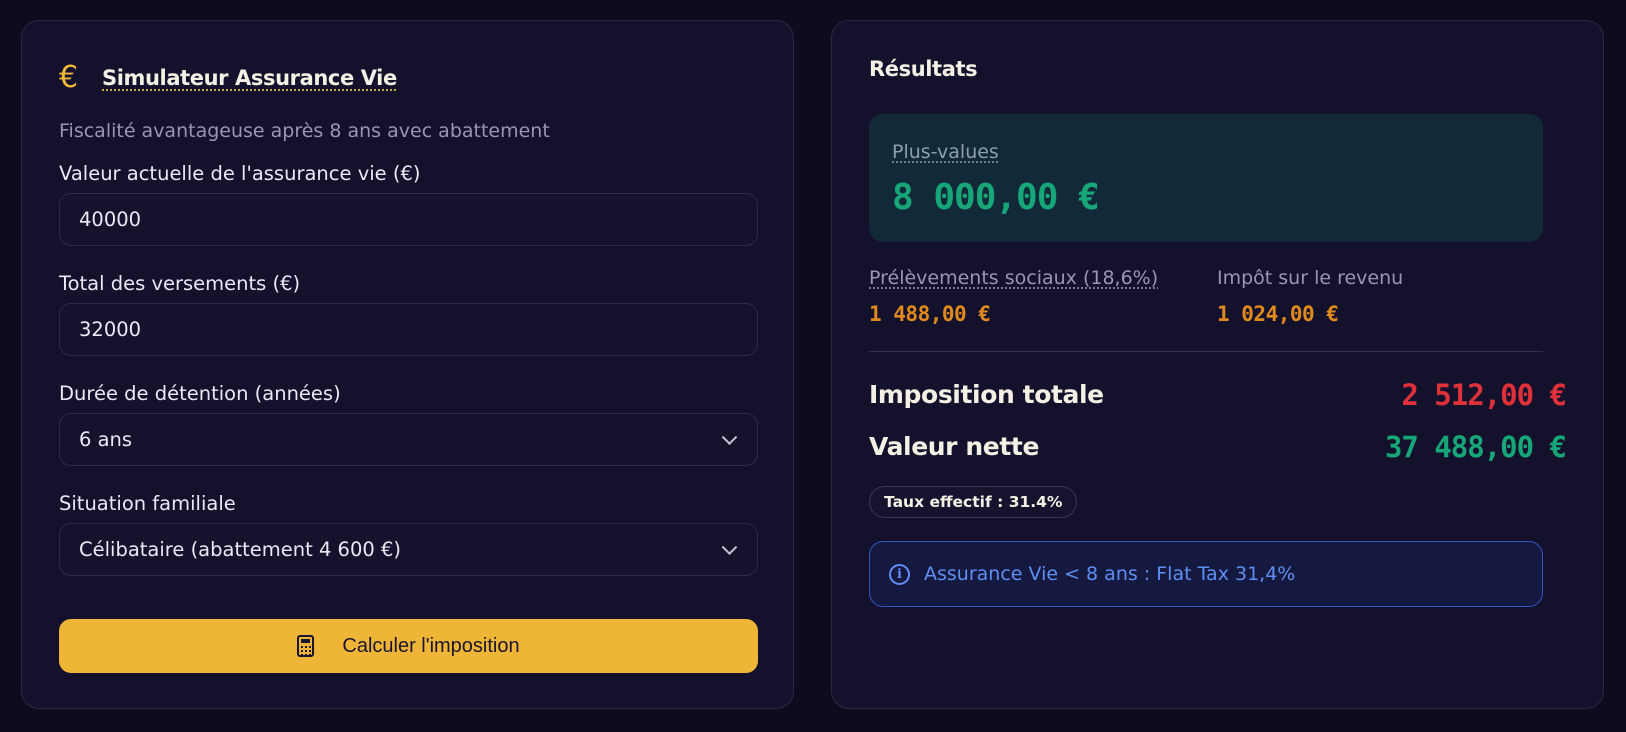 This screenshot has width=1626, height=732. I want to click on effective-rate-badge: Taux effectif : 31.4%, so click(973, 502).